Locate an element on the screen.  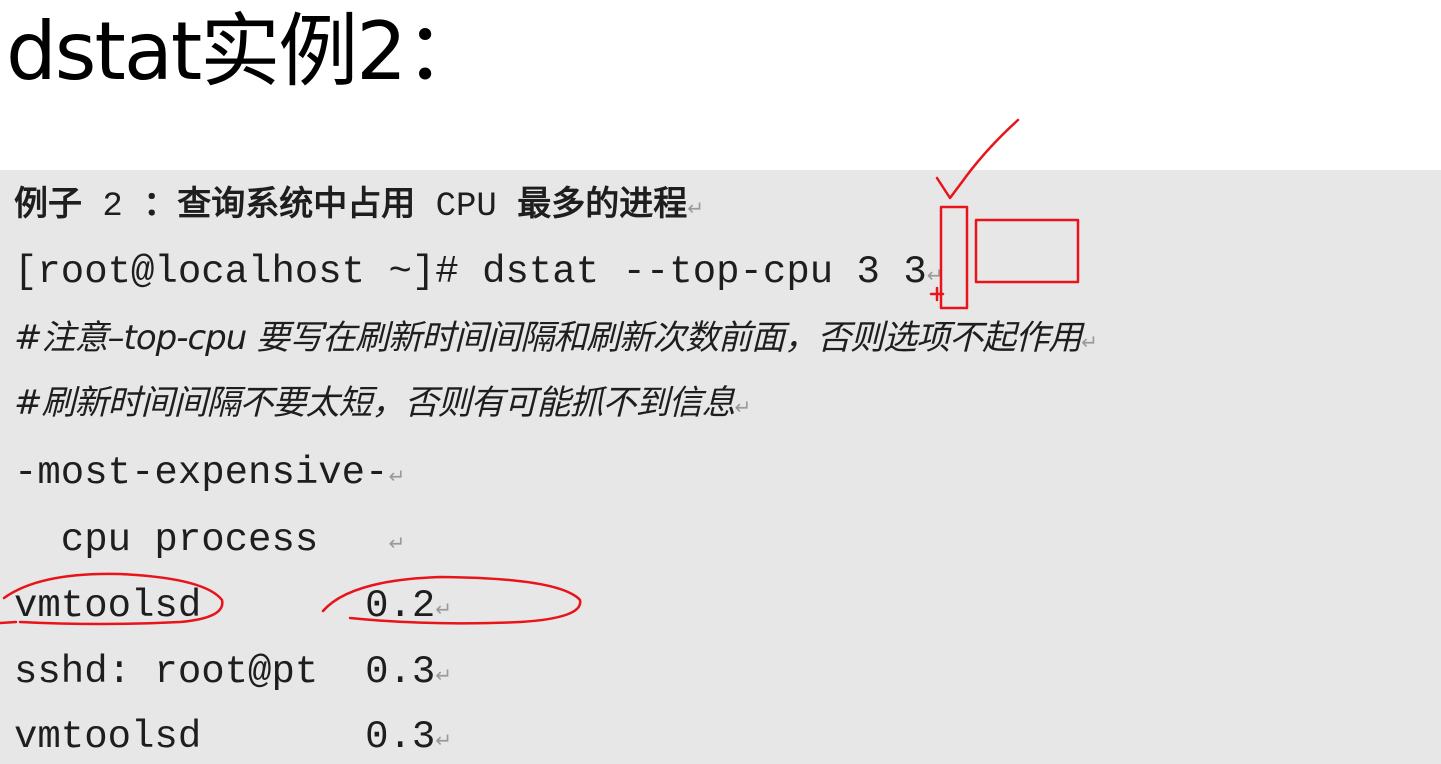
comment-line-2: #刷新时间间隔不要太短，否则有可能抓不到信息↵ is located at coordinates (383, 403).